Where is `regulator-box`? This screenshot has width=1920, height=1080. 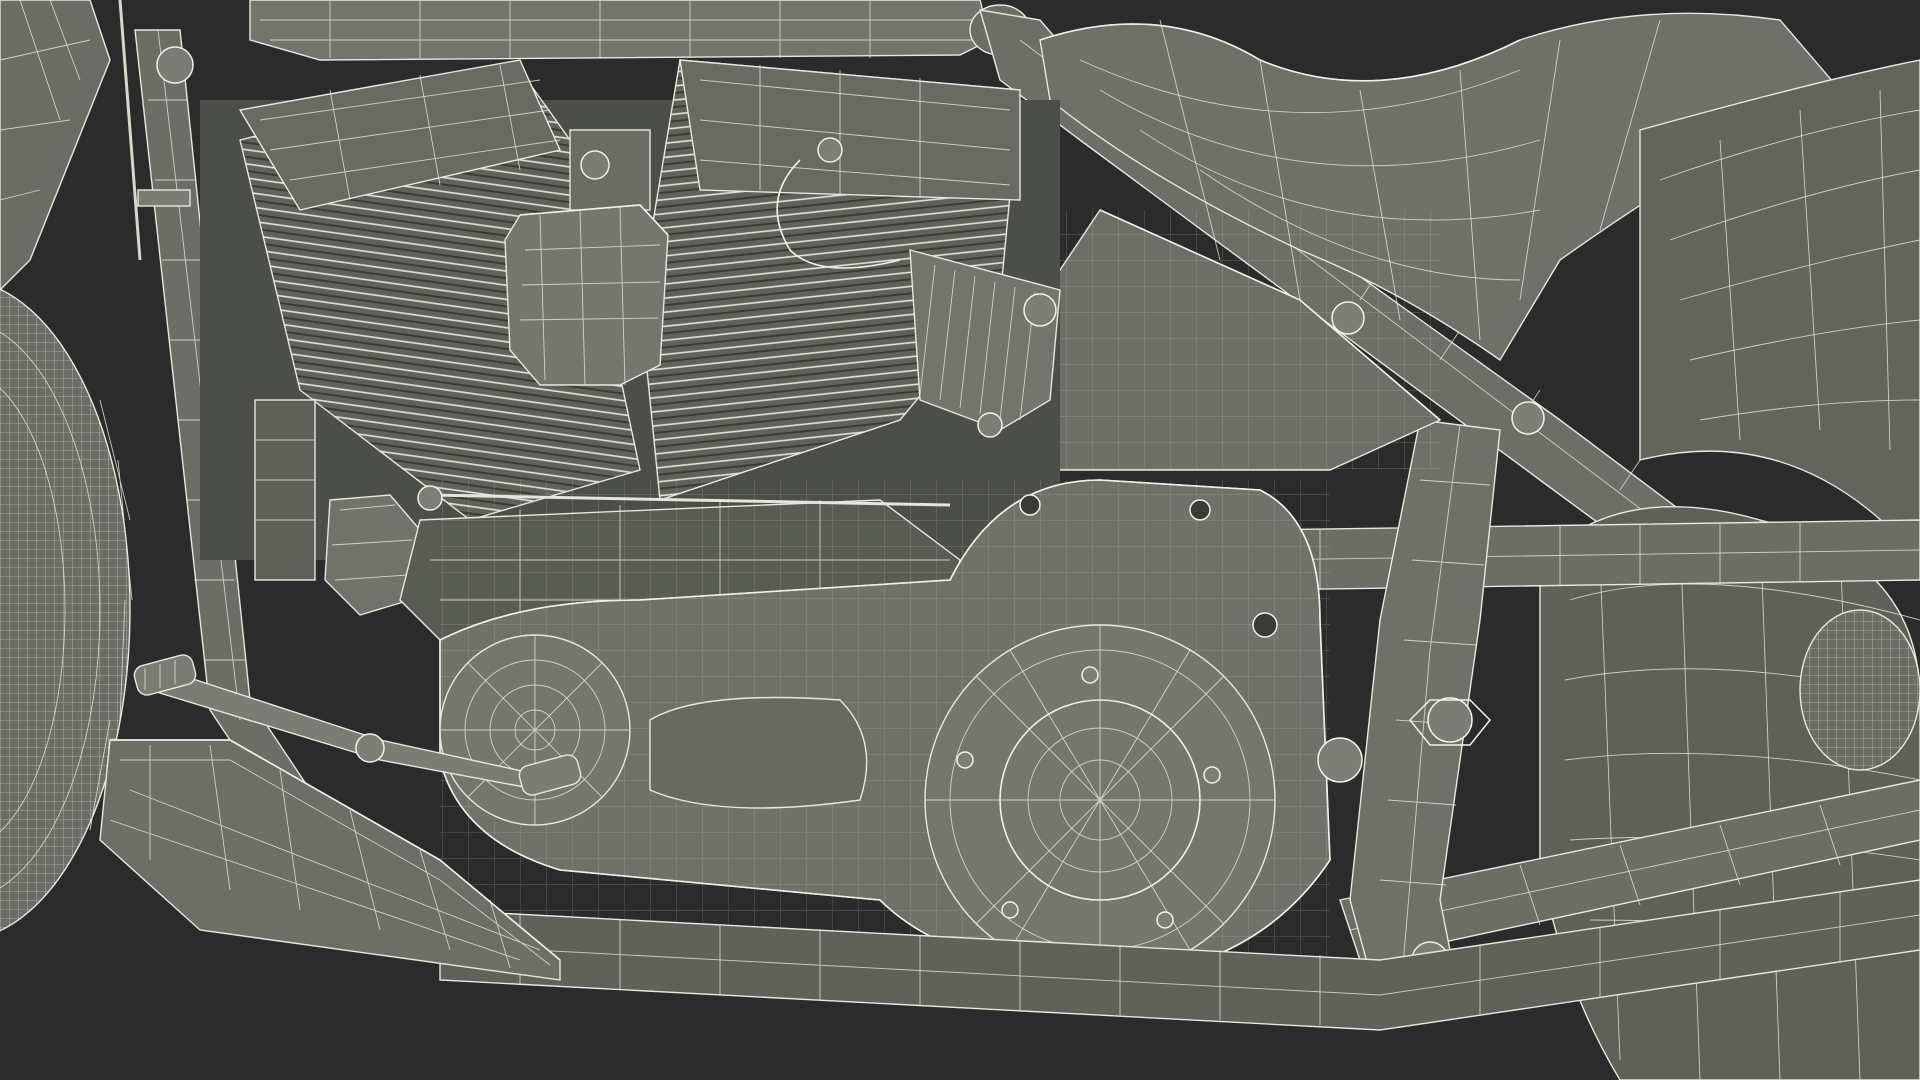
regulator-box is located at coordinates (285, 490).